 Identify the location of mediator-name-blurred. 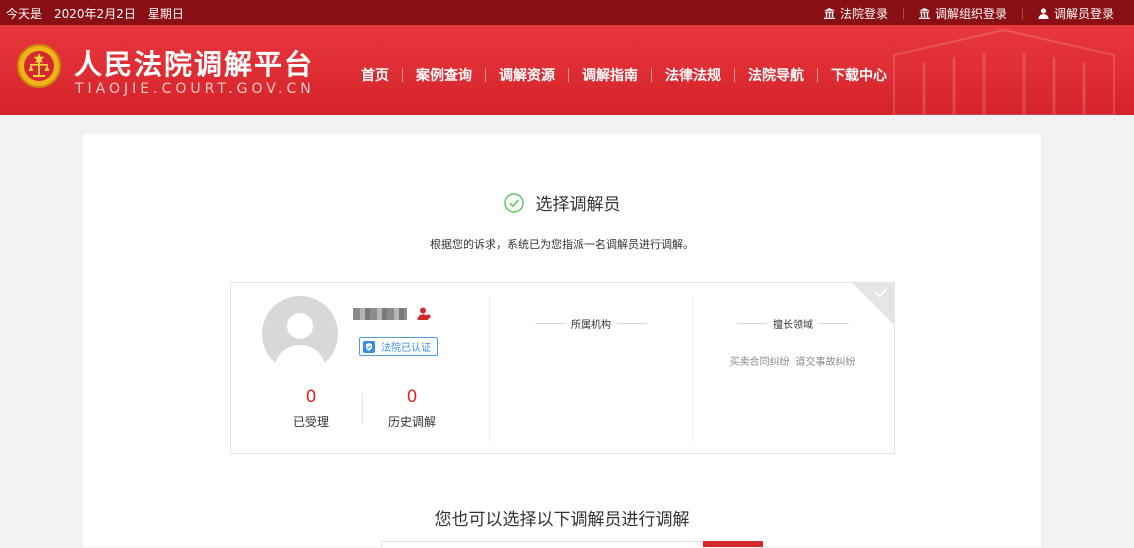
(380, 314).